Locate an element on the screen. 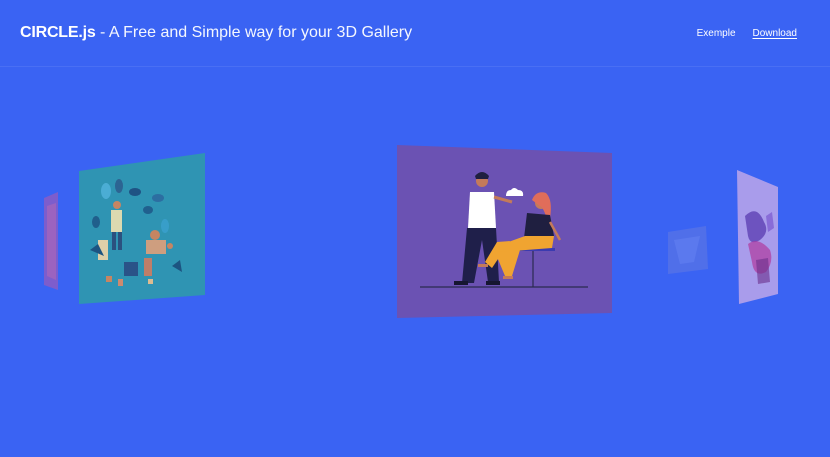 This screenshot has height=457, width=830. left-card is located at coordinates (142, 228).